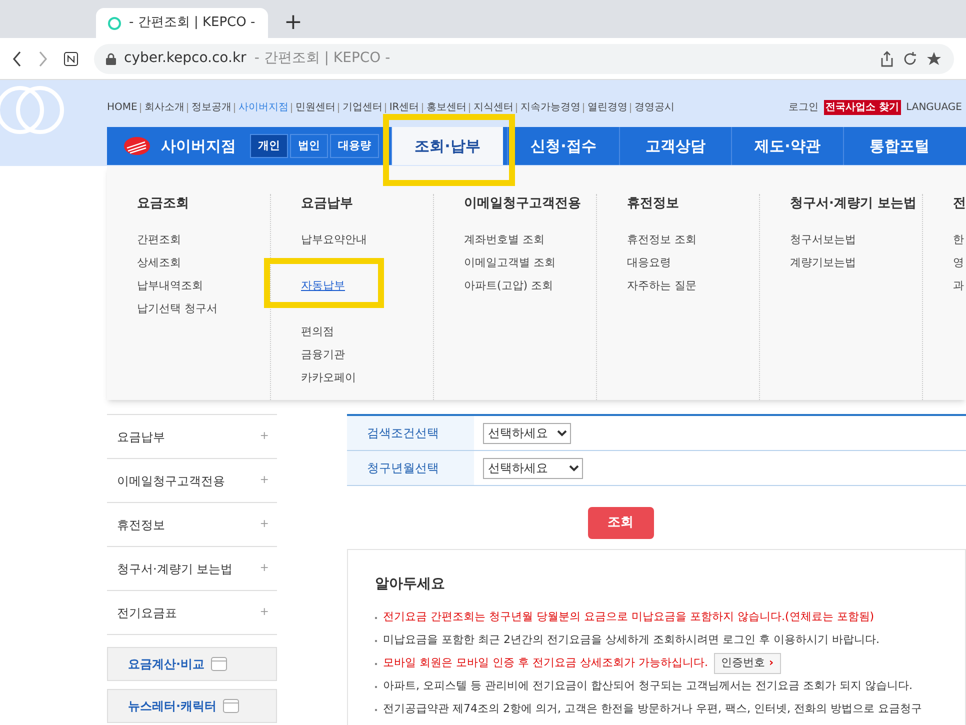  What do you see at coordinates (327, 204) in the screenshot?
I see `menu-heading: 요금납부` at bounding box center [327, 204].